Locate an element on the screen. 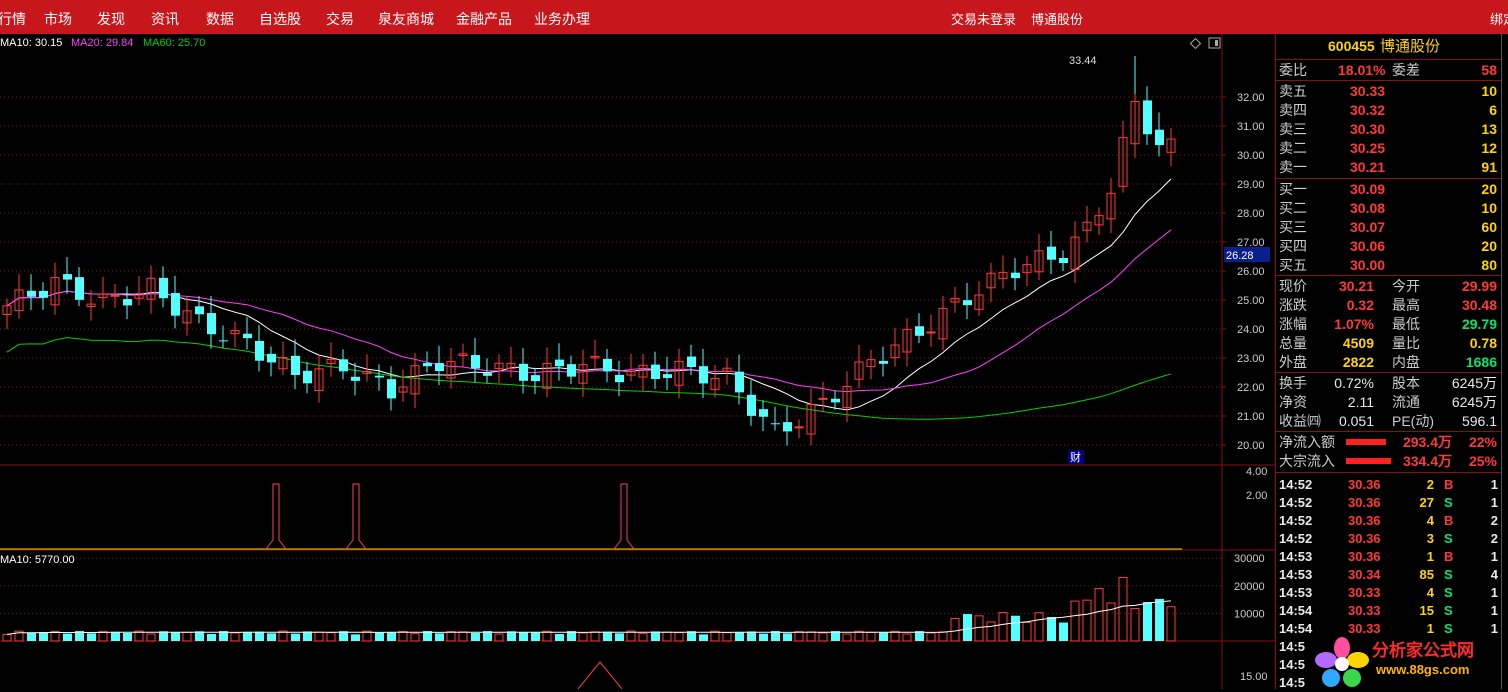 The width and height of the screenshot is (1508, 692). ask-row: 卖四 30.32 6 is located at coordinates (1389, 110).